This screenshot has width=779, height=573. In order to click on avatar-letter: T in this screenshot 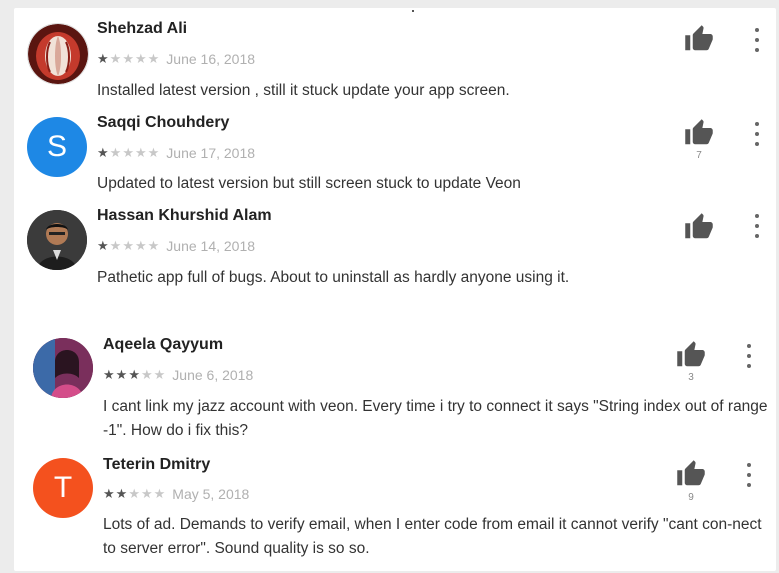, I will do `click(63, 487)`.